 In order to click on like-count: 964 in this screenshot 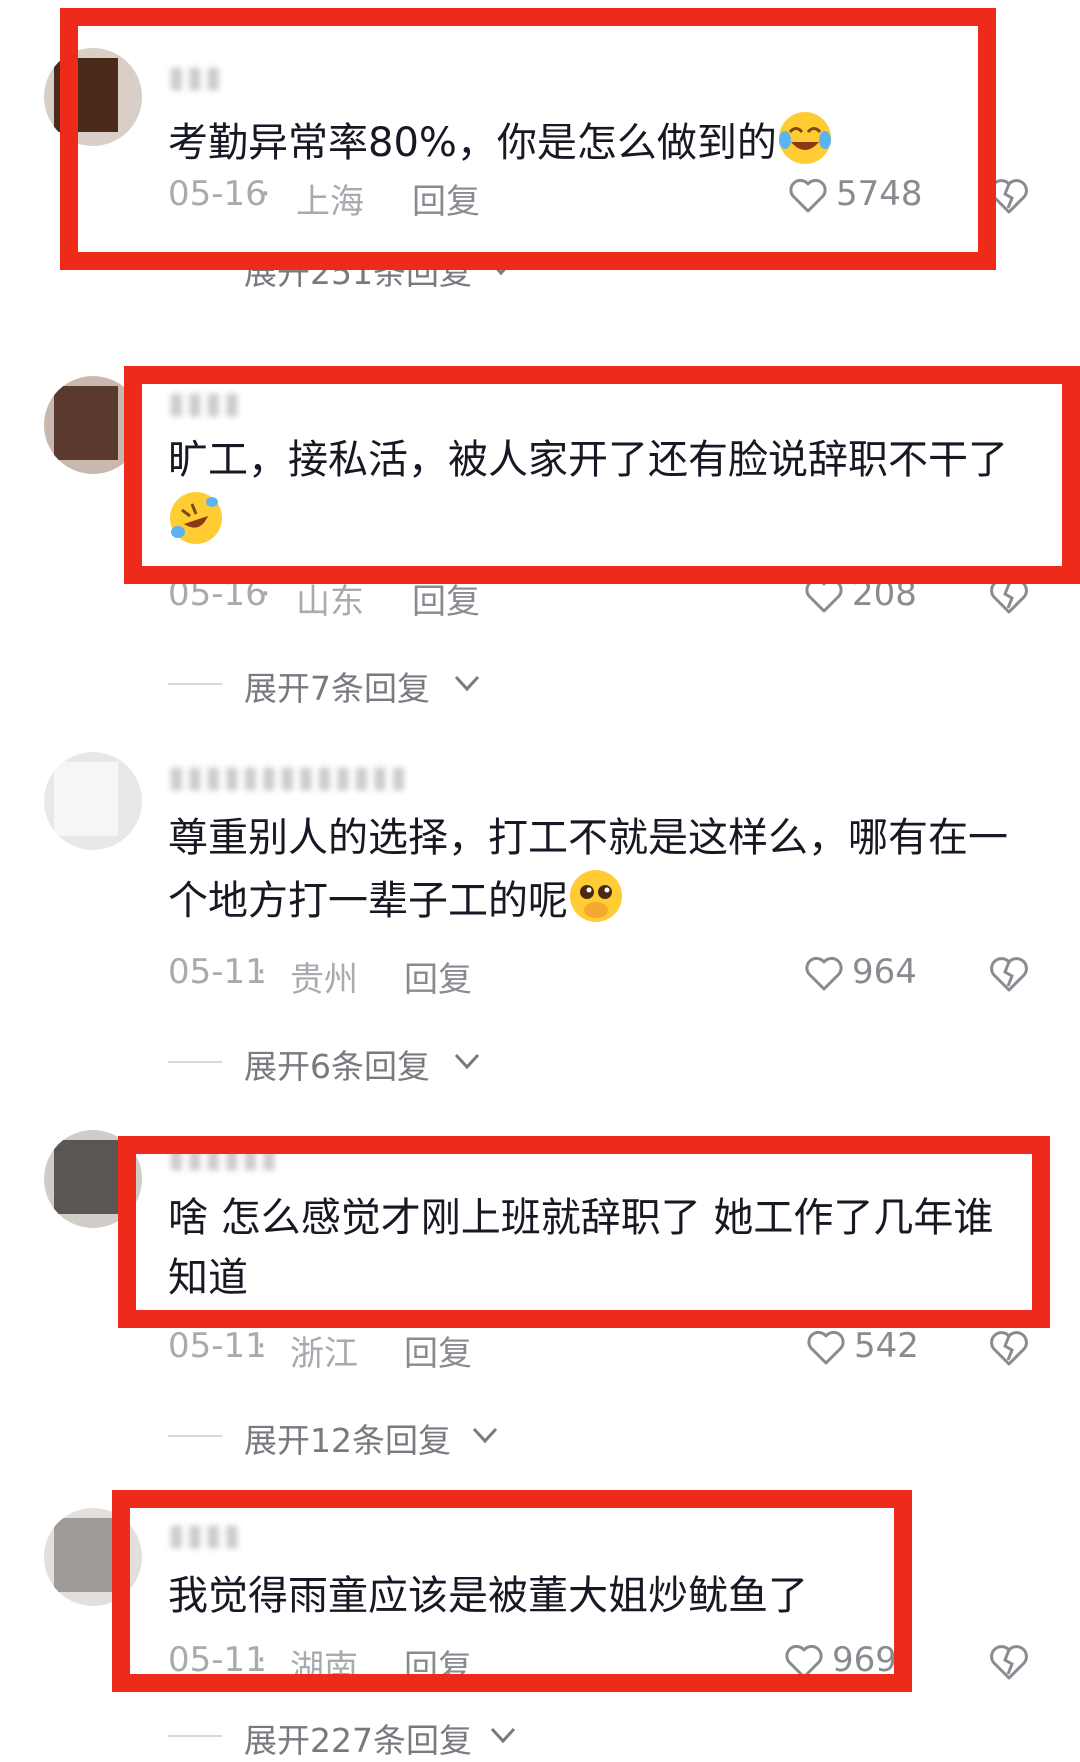, I will do `click(884, 972)`.